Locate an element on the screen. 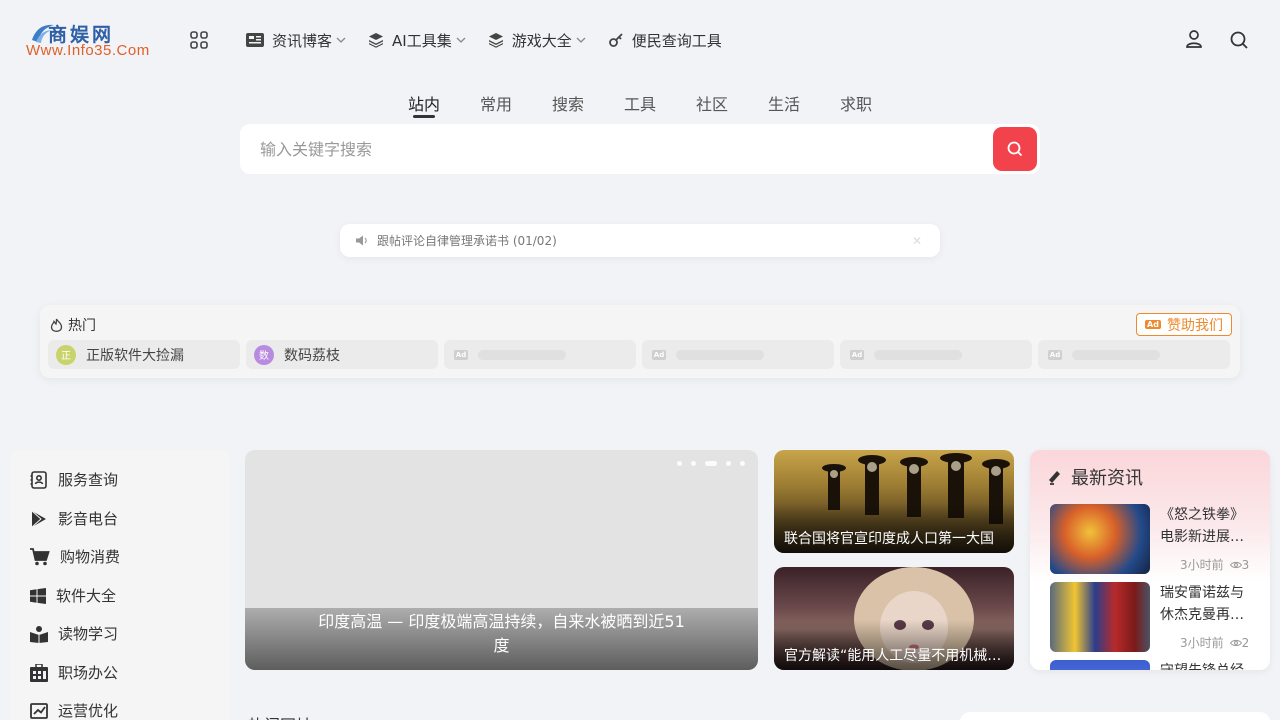 This screenshot has width=1280, height=720. play-store-icon is located at coordinates (38, 518).